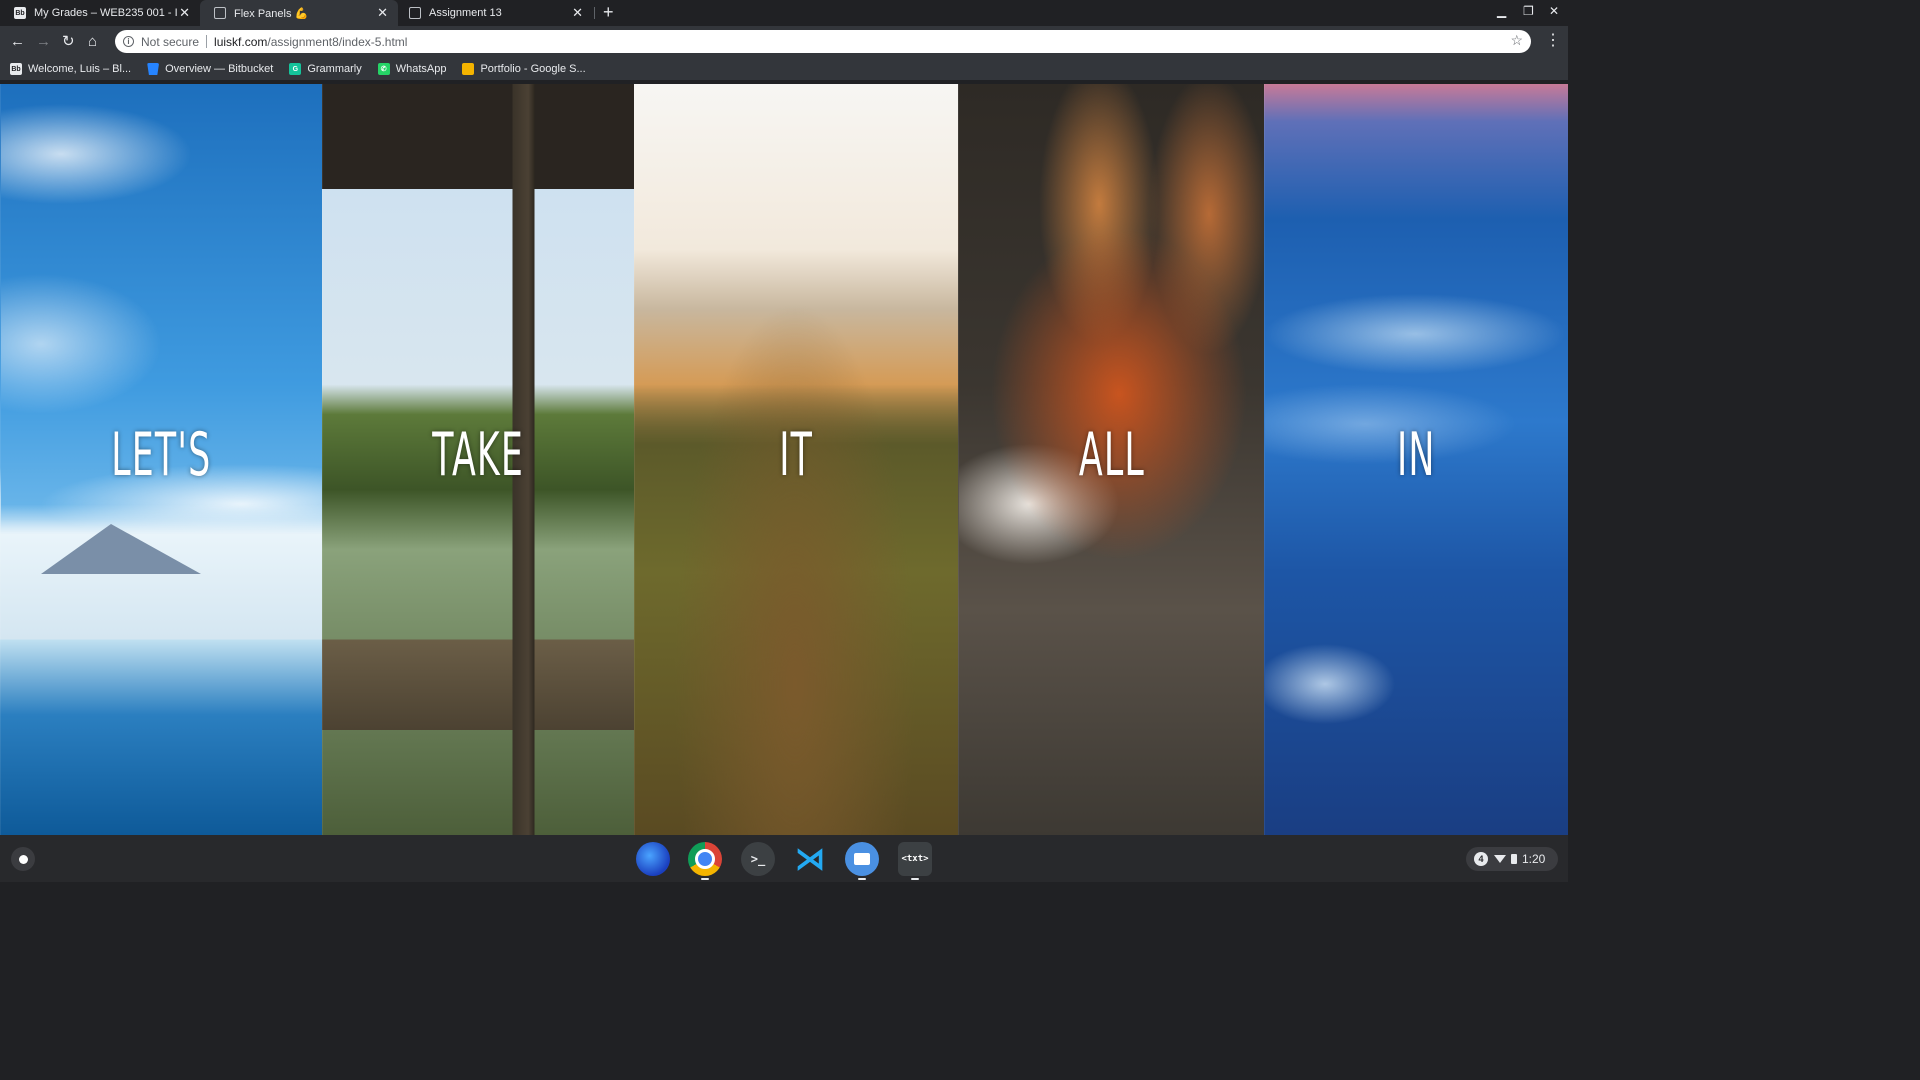 The width and height of the screenshot is (1920, 1080). What do you see at coordinates (170, 41) in the screenshot?
I see `security-label: Not secure` at bounding box center [170, 41].